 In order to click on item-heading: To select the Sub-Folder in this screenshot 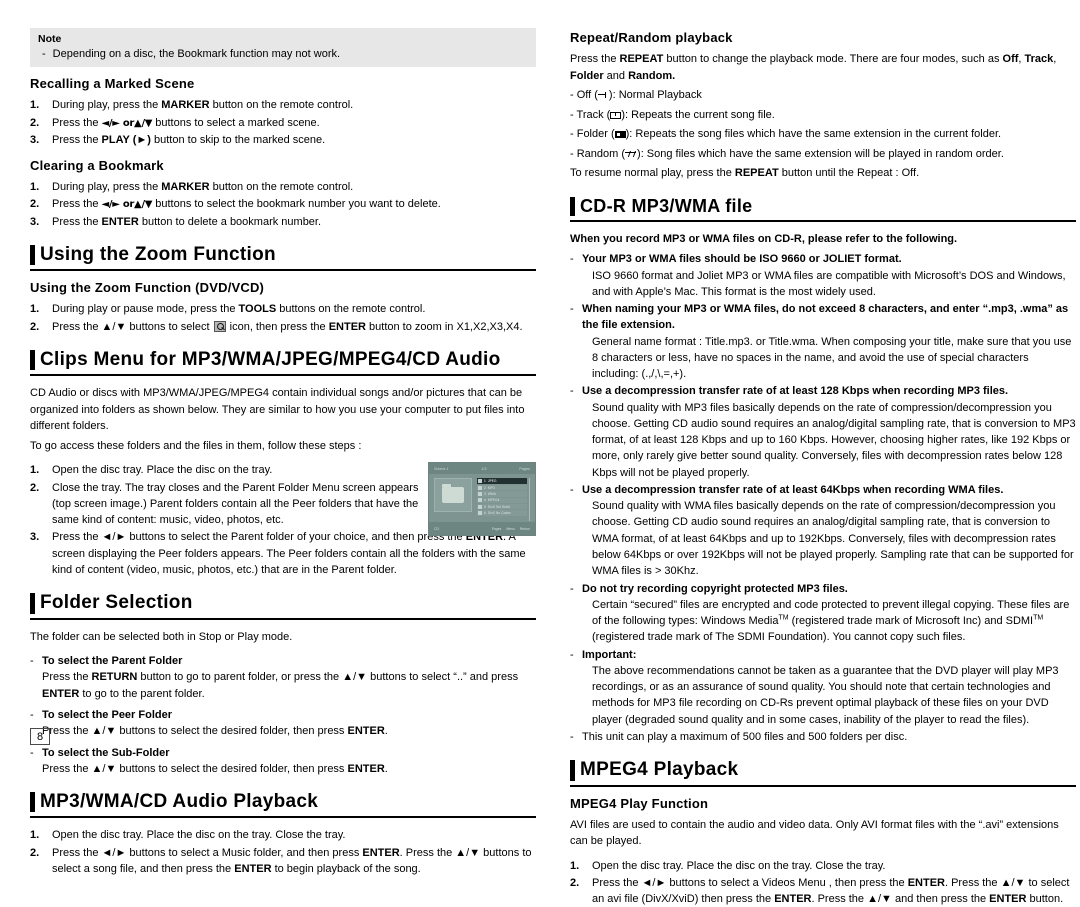, I will do `click(106, 752)`.